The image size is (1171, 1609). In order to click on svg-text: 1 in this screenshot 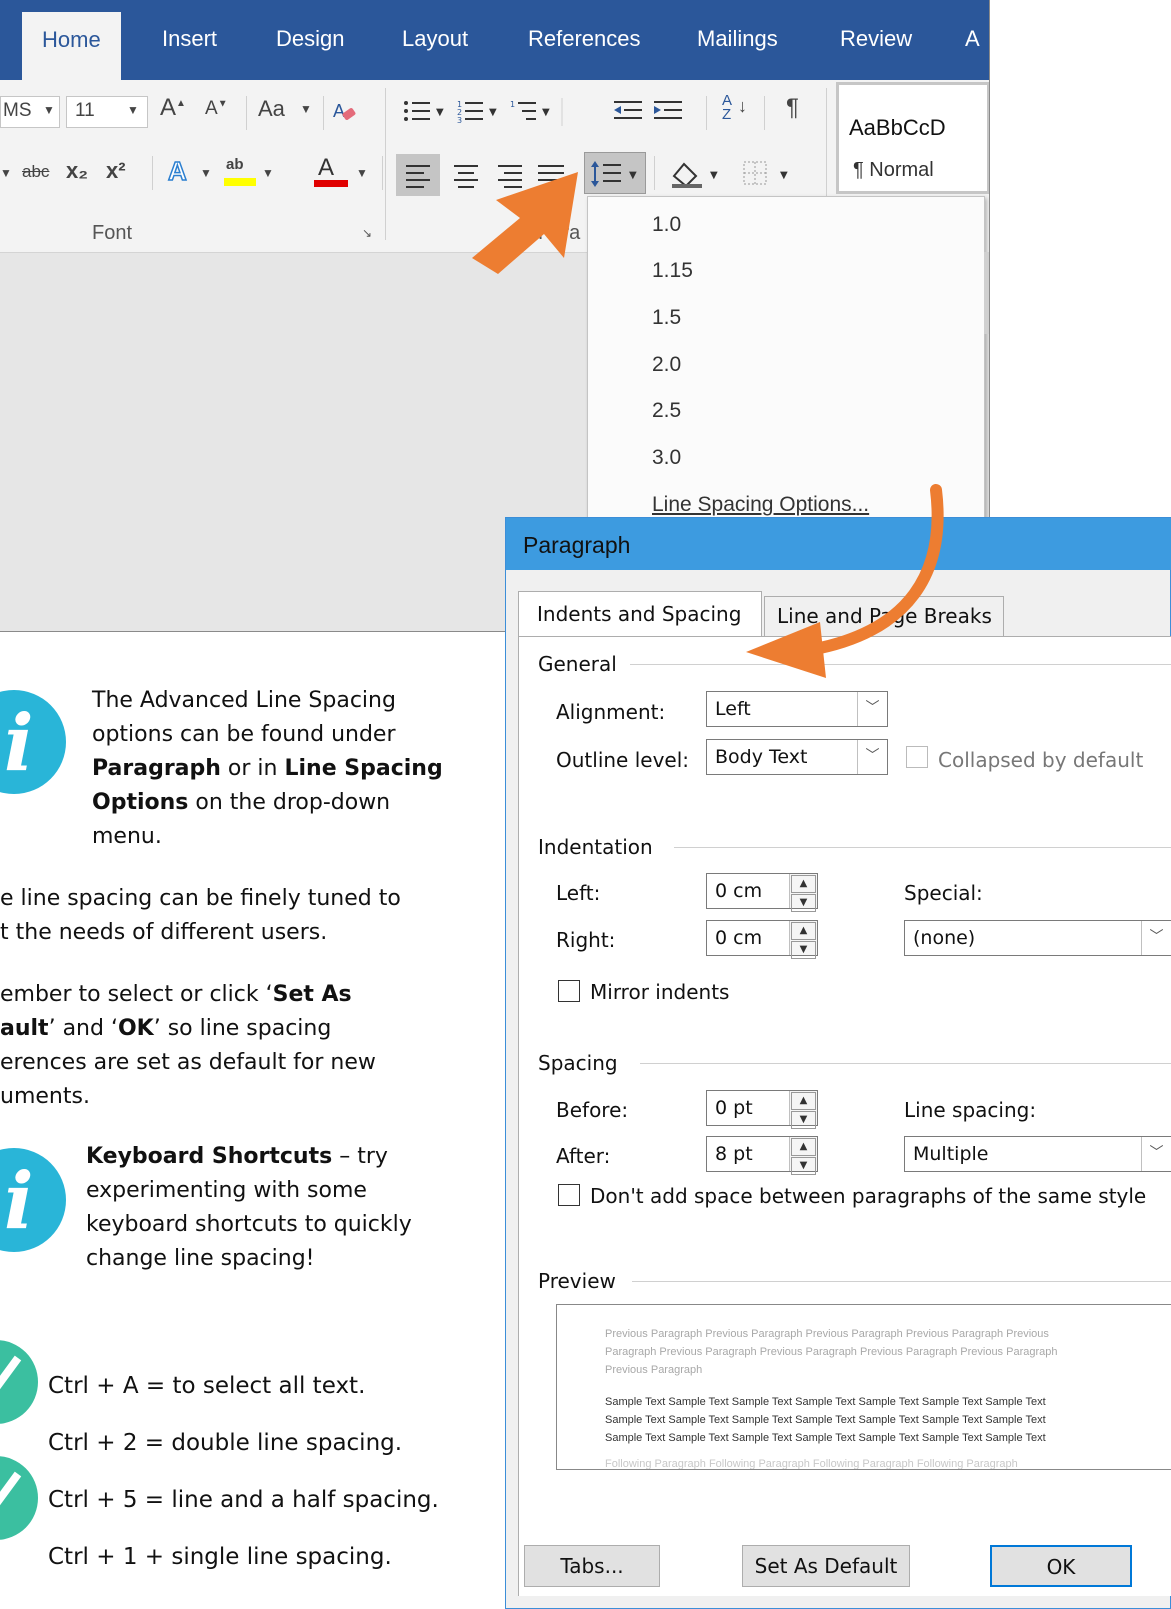, I will do `click(512, 104)`.